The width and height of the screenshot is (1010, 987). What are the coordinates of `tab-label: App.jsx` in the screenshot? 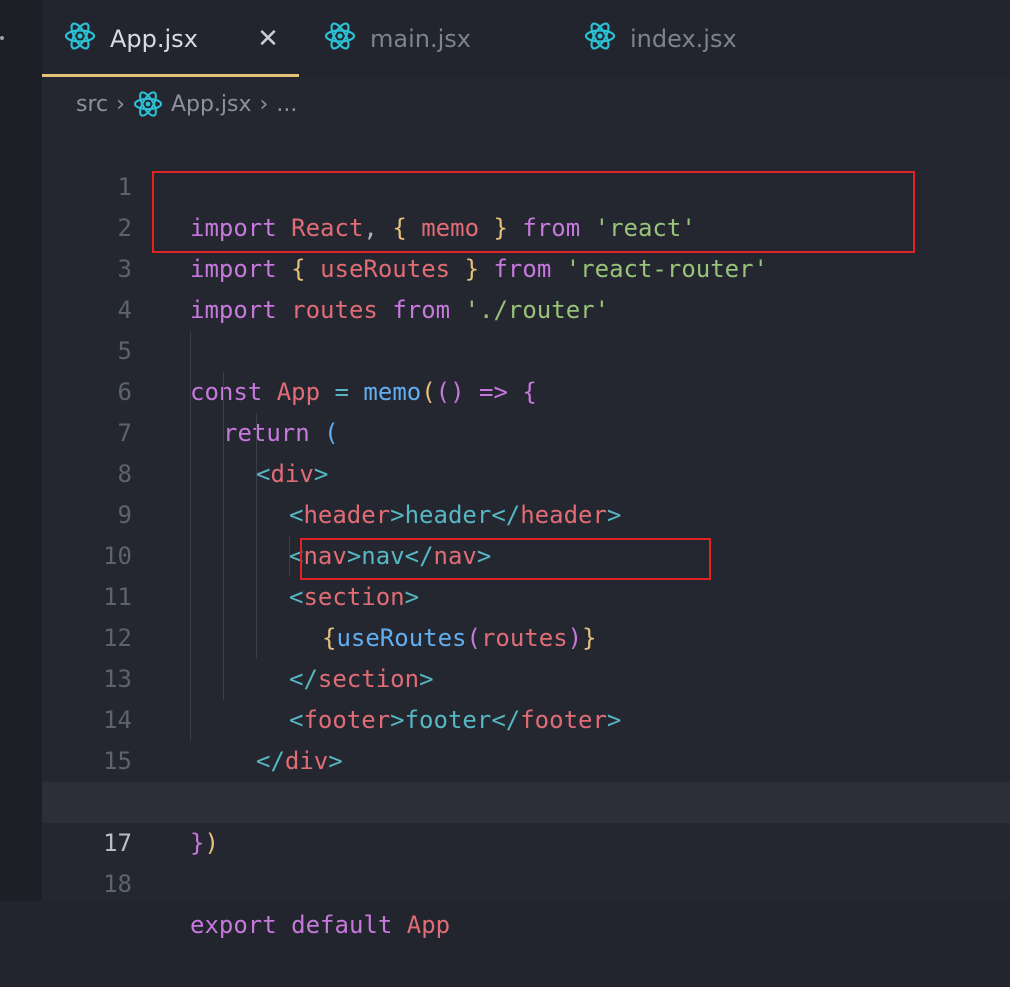 It's located at (154, 39).